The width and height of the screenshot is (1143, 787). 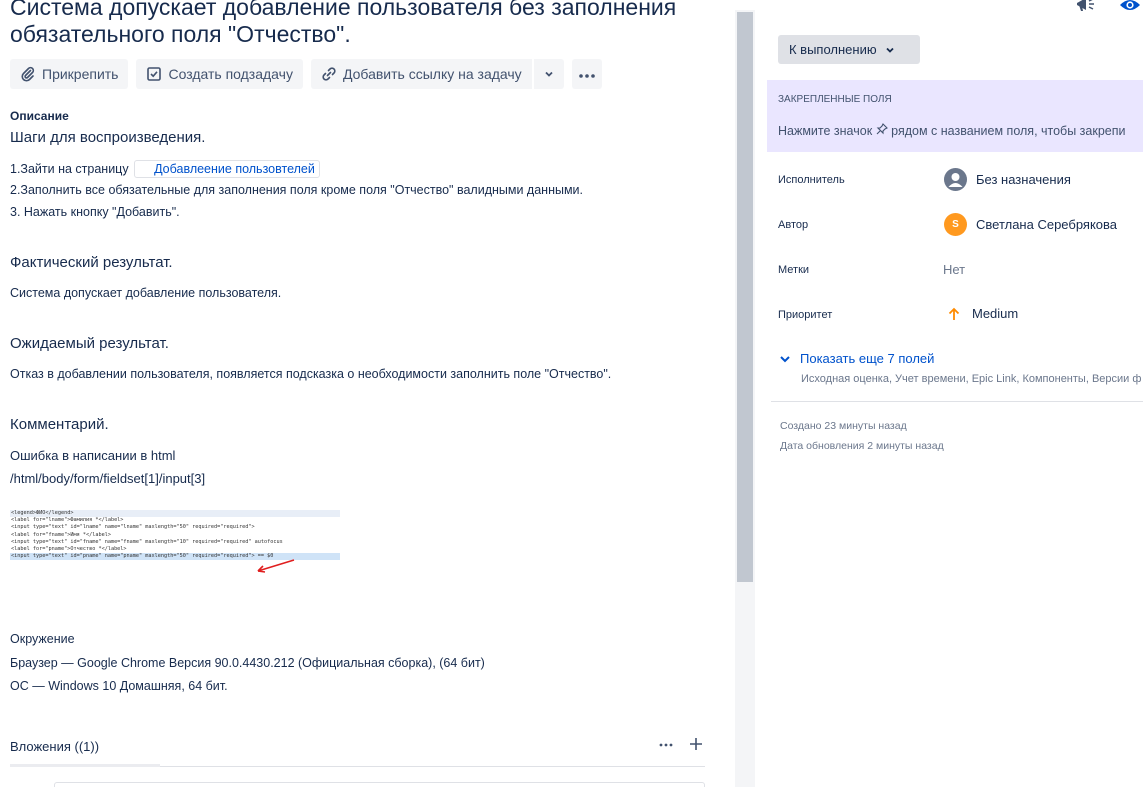 What do you see at coordinates (85, 765) in the screenshot?
I see `attachments-tab-indicator` at bounding box center [85, 765].